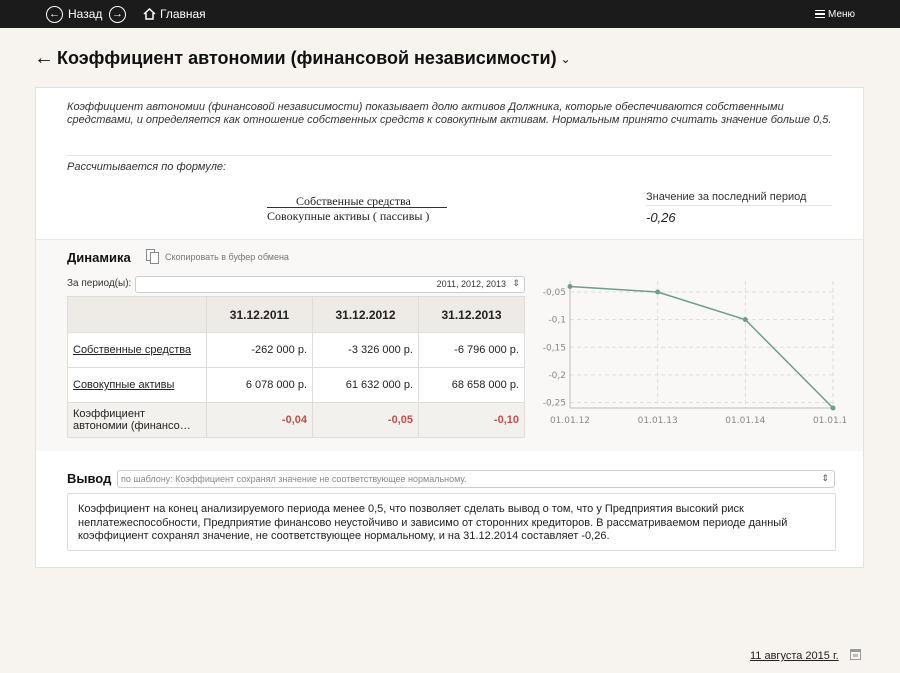 The image size is (900, 673). I want to click on last-period-label: Значение за последний период, so click(726, 197).